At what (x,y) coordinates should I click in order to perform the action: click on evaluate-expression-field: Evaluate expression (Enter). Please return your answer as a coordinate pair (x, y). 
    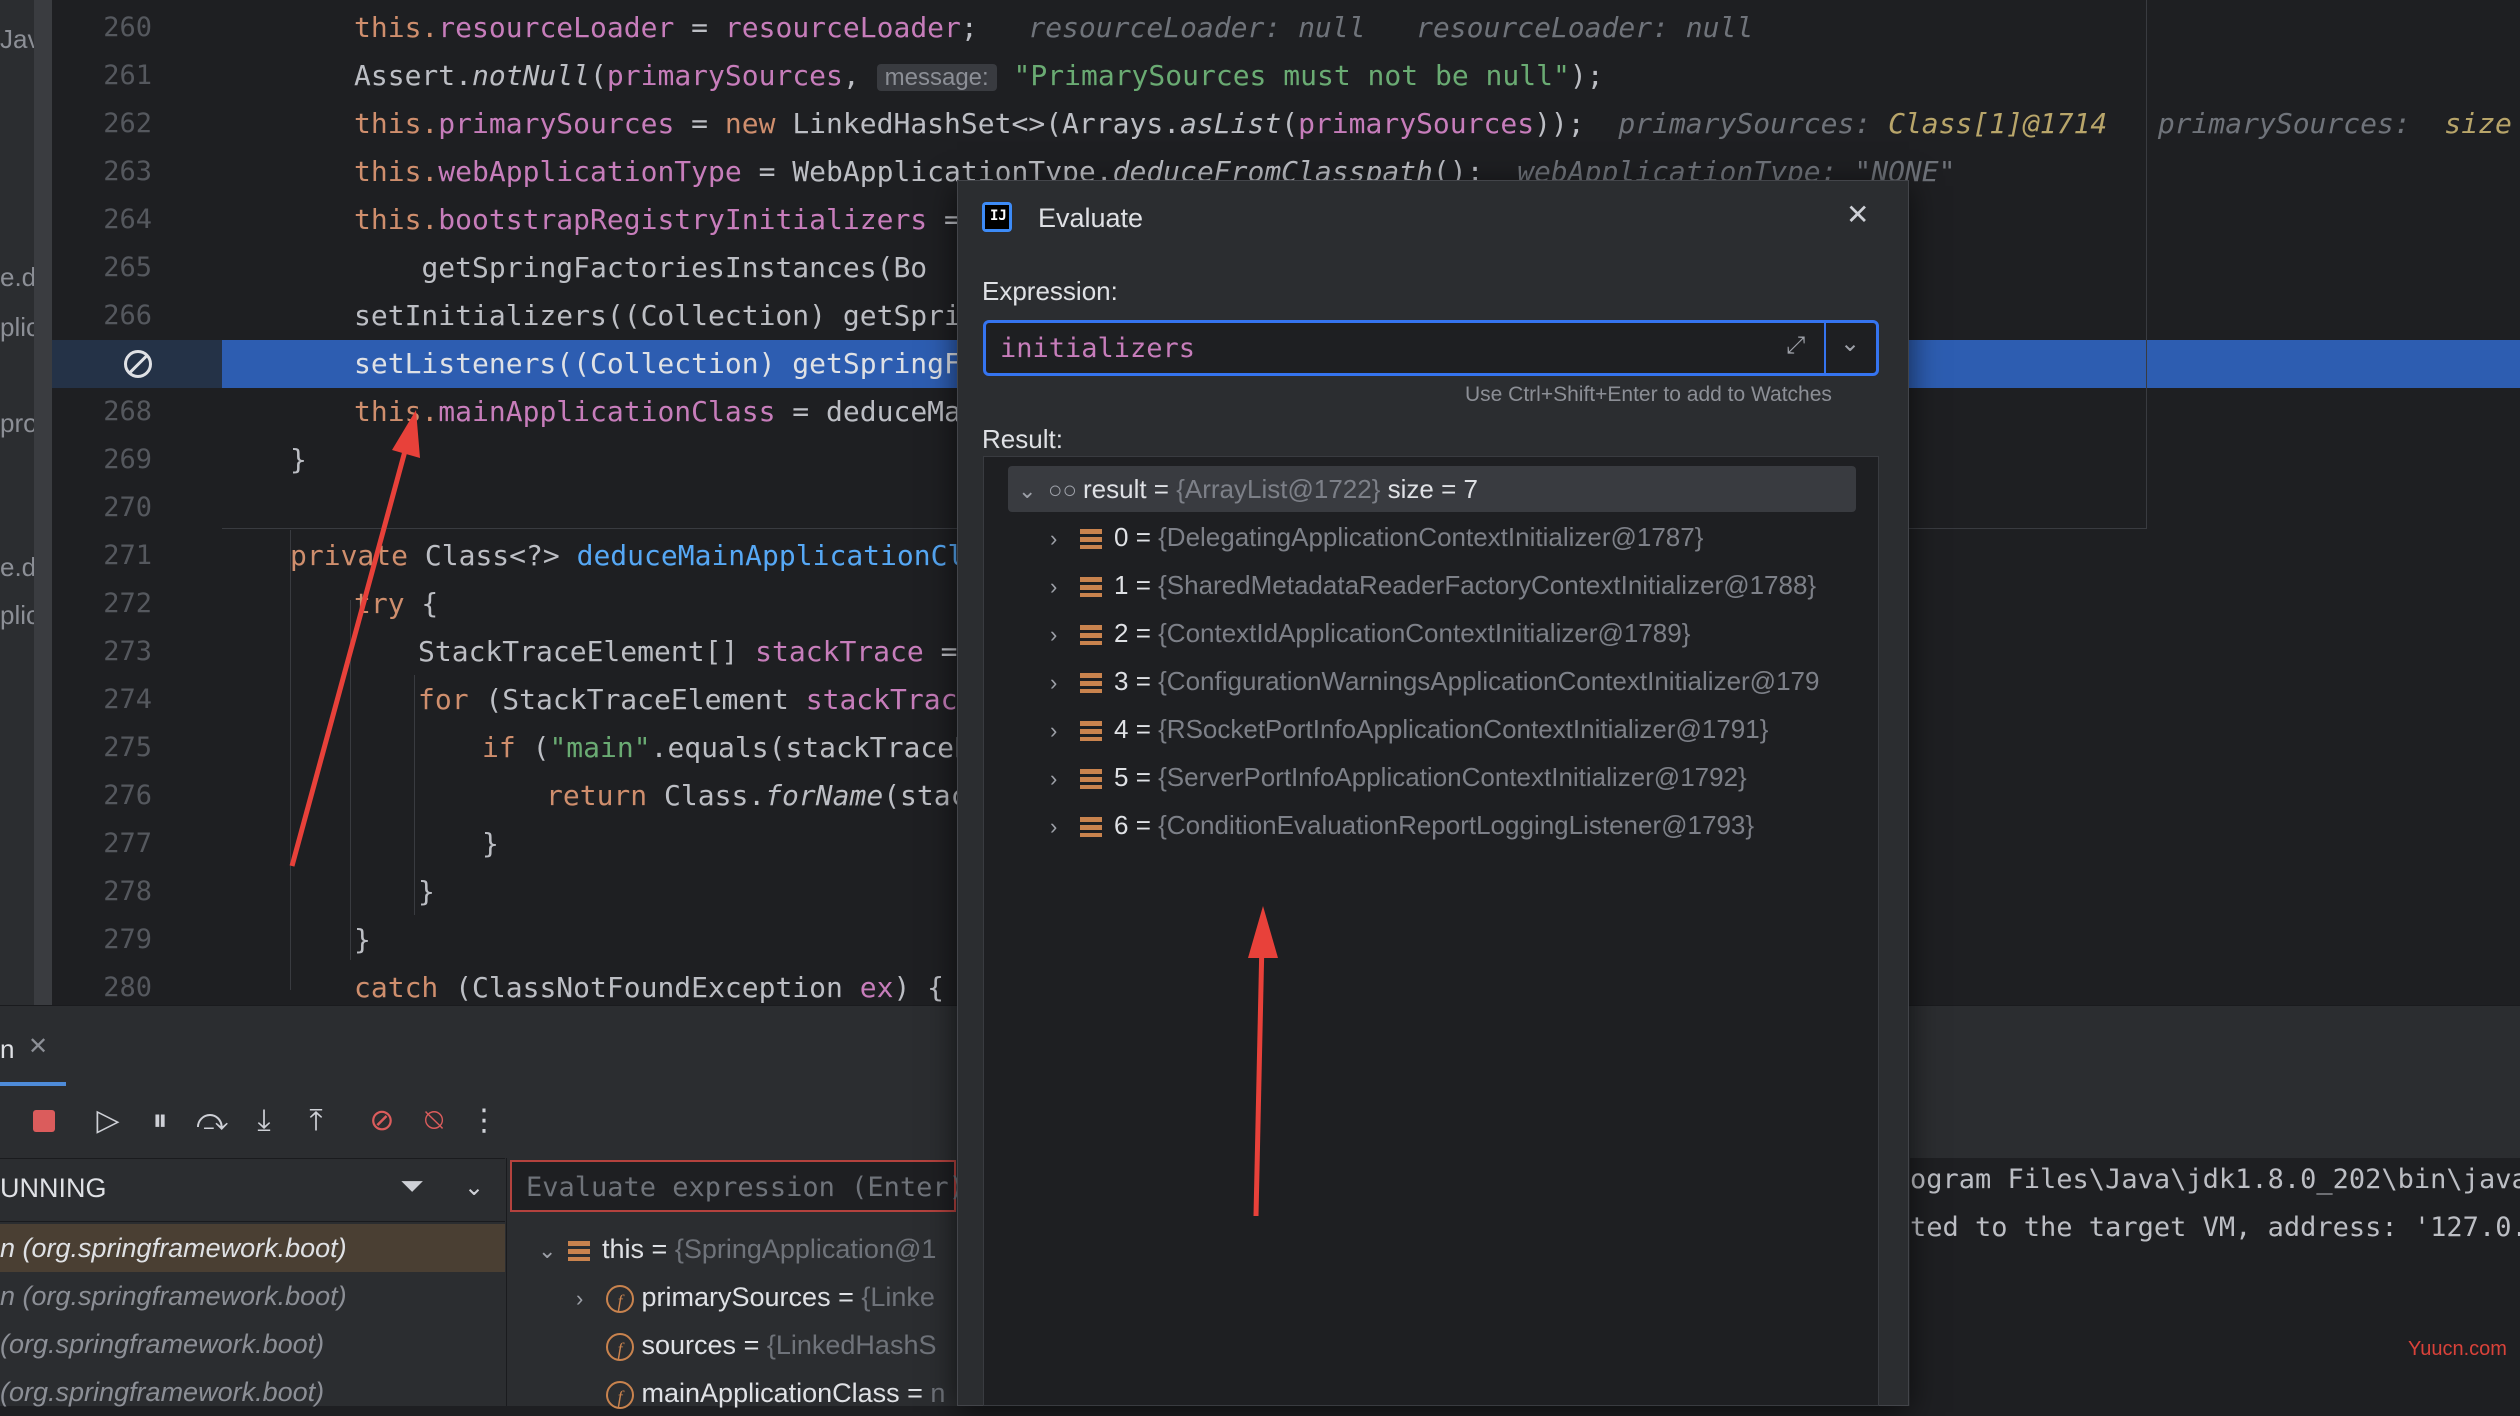
    Looking at the image, I should click on (737, 1186).